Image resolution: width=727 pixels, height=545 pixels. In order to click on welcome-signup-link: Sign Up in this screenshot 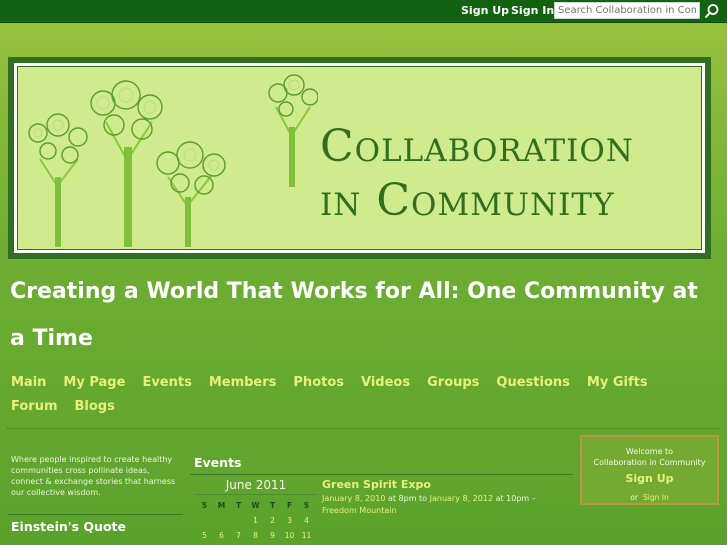, I will do `click(649, 478)`.